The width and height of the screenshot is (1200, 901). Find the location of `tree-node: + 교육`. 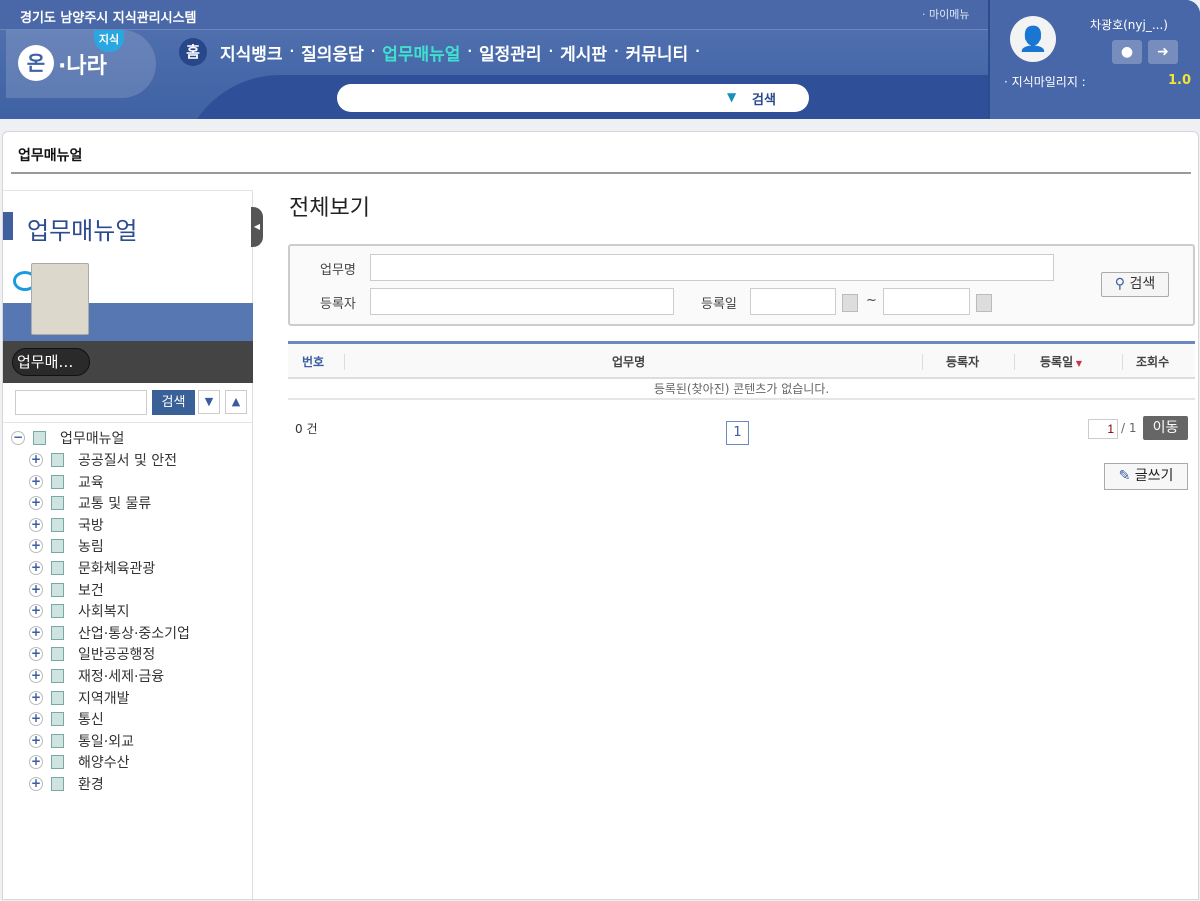

tree-node: + 교육 is located at coordinates (66, 482).